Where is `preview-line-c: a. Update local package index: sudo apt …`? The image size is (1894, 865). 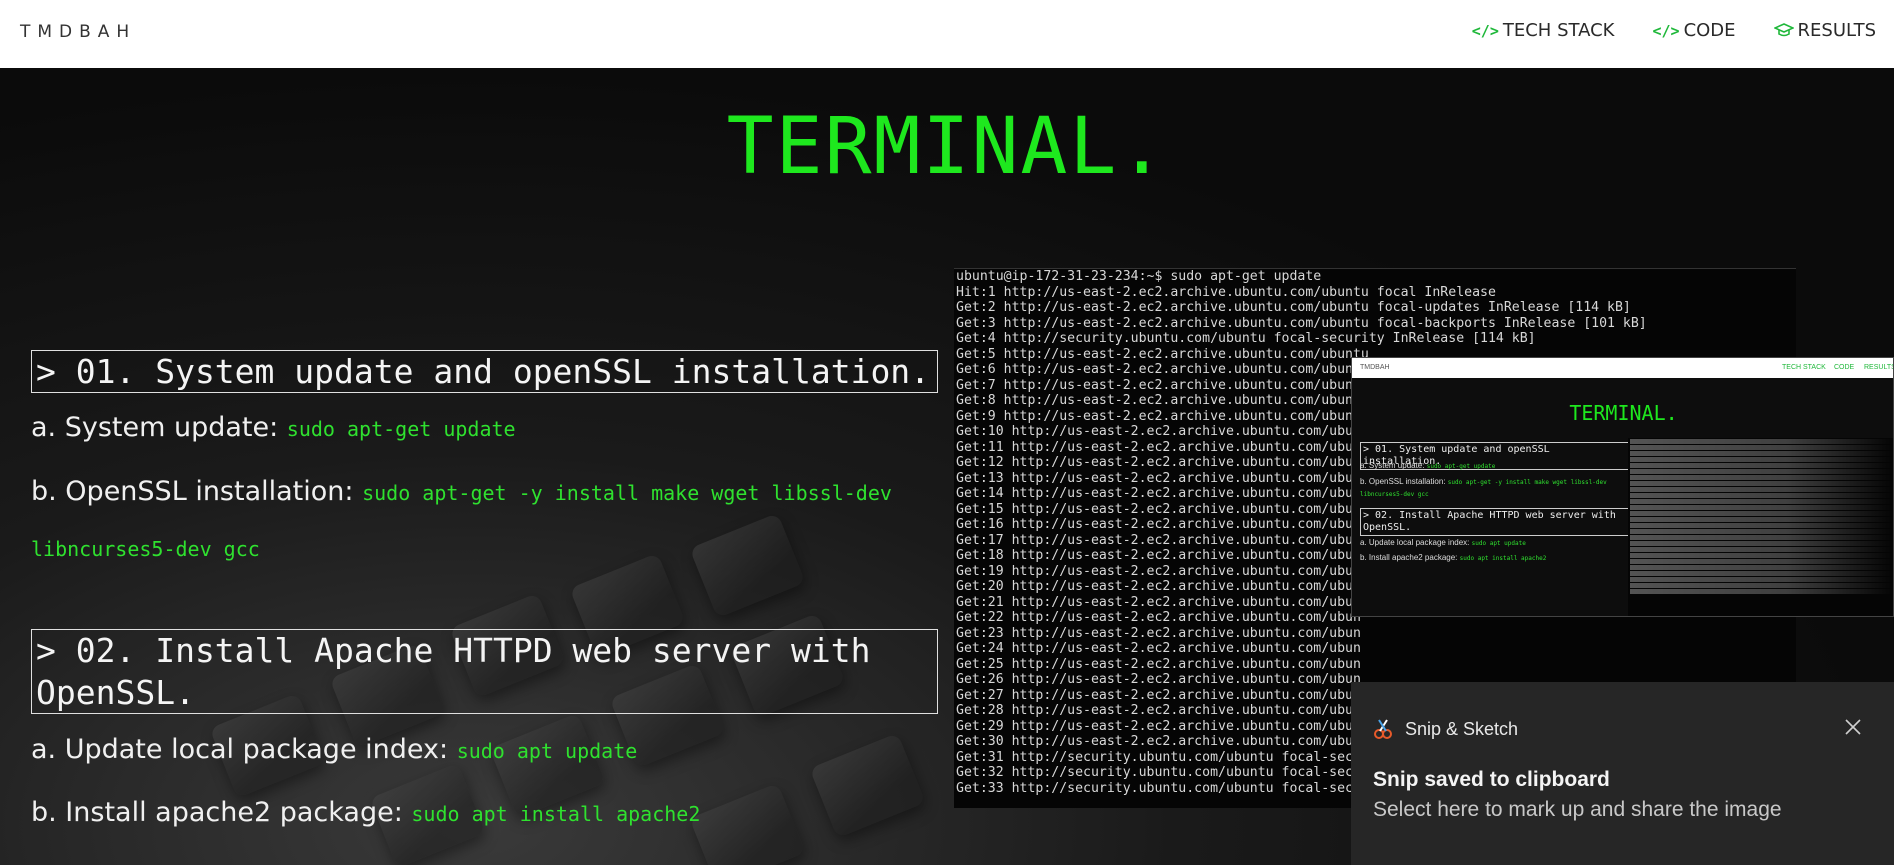 preview-line-c: a. Update local package index: sudo apt … is located at coordinates (1443, 542).